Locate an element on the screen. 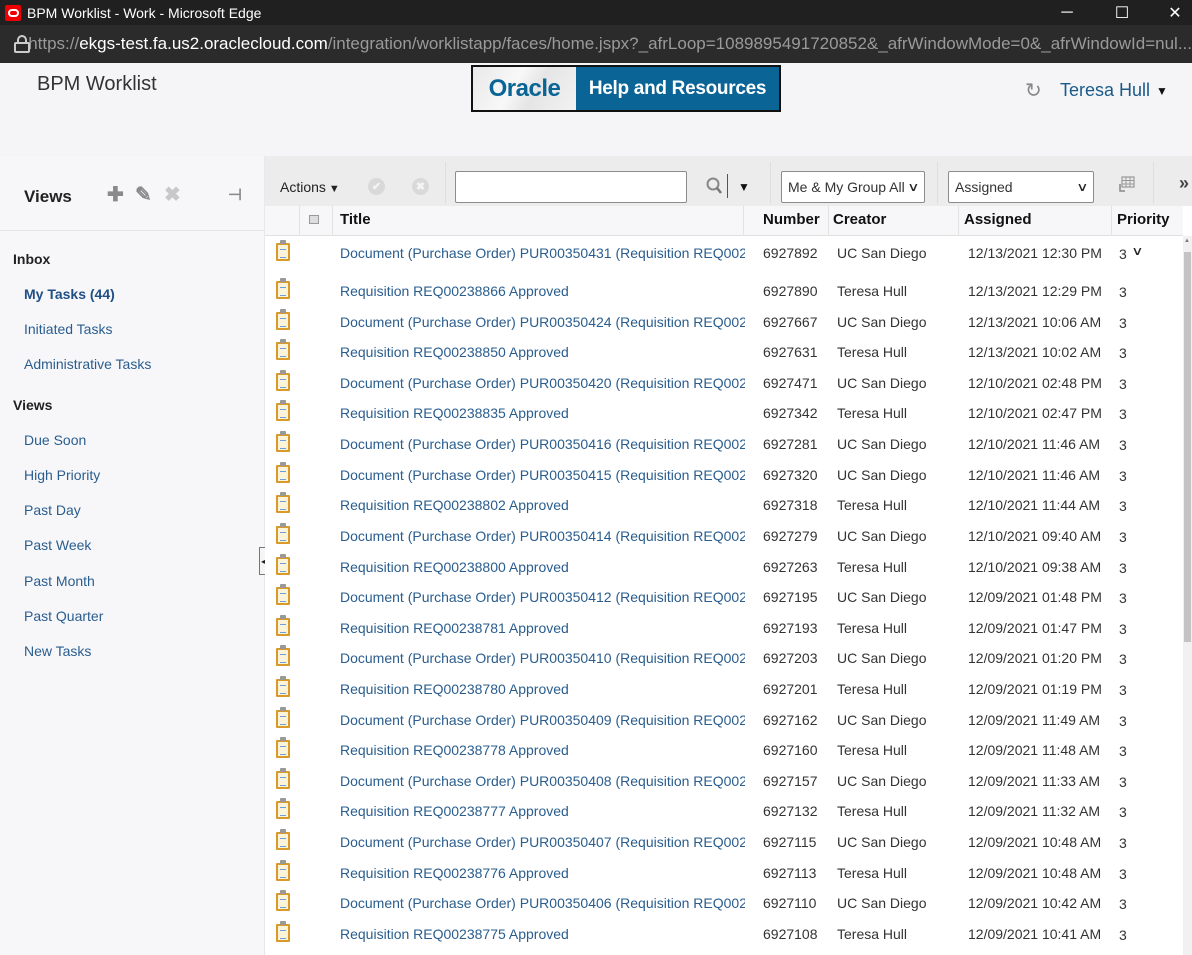  actions-menu: Actions ▼ is located at coordinates (310, 187).